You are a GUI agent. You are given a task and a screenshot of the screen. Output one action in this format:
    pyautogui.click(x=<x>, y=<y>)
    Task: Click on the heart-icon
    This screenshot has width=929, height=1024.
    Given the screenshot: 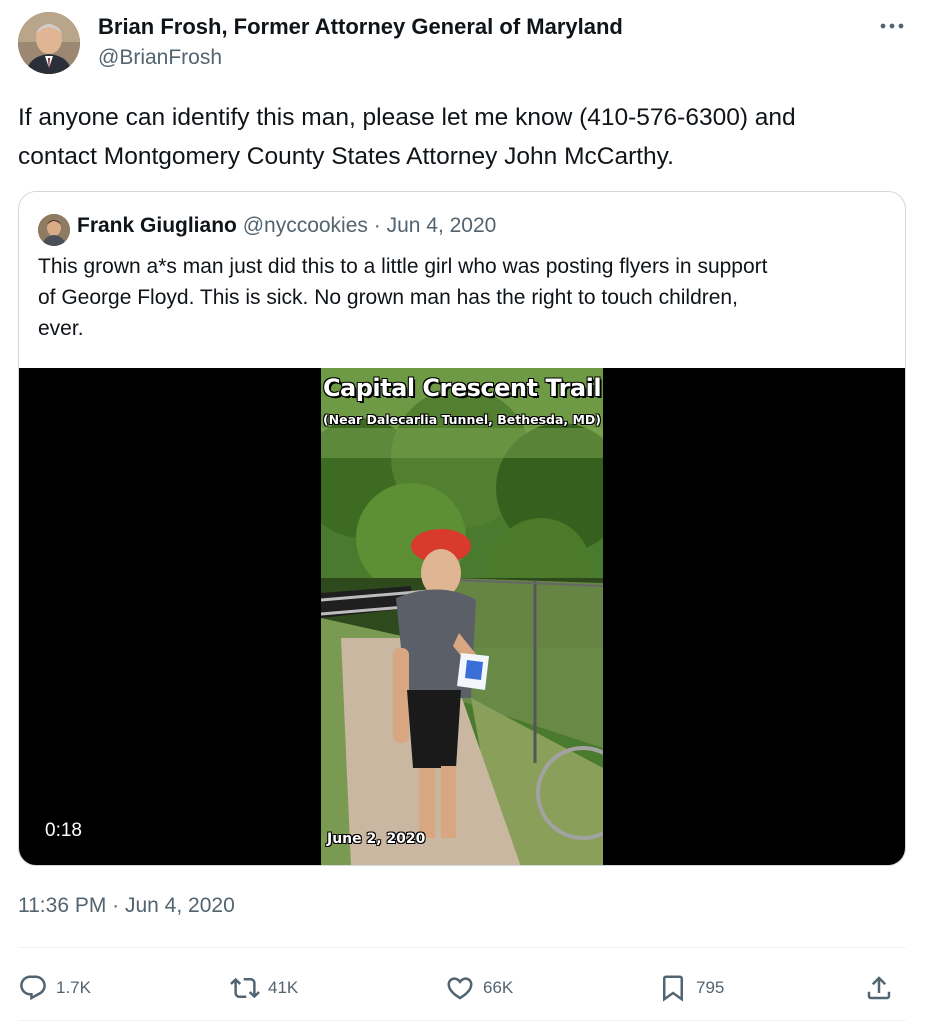 What is the action you would take?
    pyautogui.click(x=460, y=988)
    